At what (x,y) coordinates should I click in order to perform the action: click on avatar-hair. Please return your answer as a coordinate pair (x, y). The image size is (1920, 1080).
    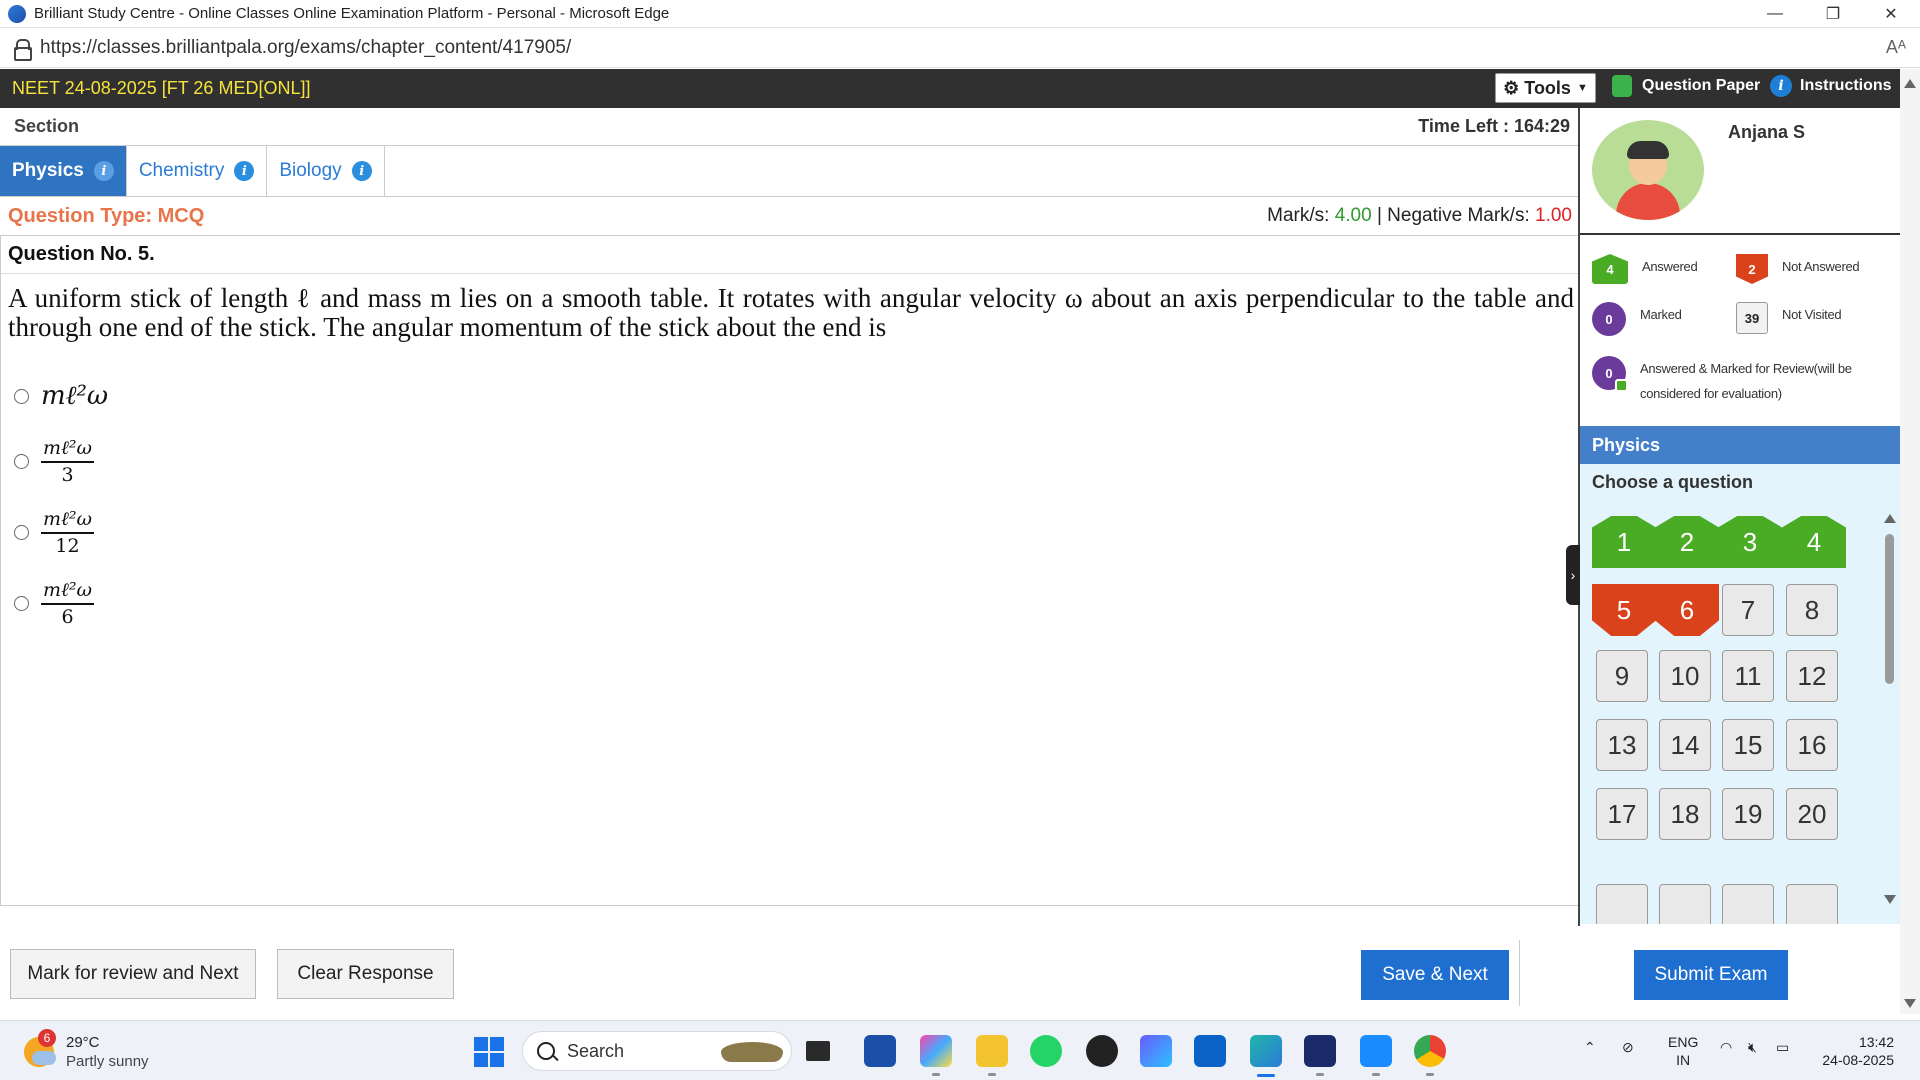
    Looking at the image, I should click on (1648, 150).